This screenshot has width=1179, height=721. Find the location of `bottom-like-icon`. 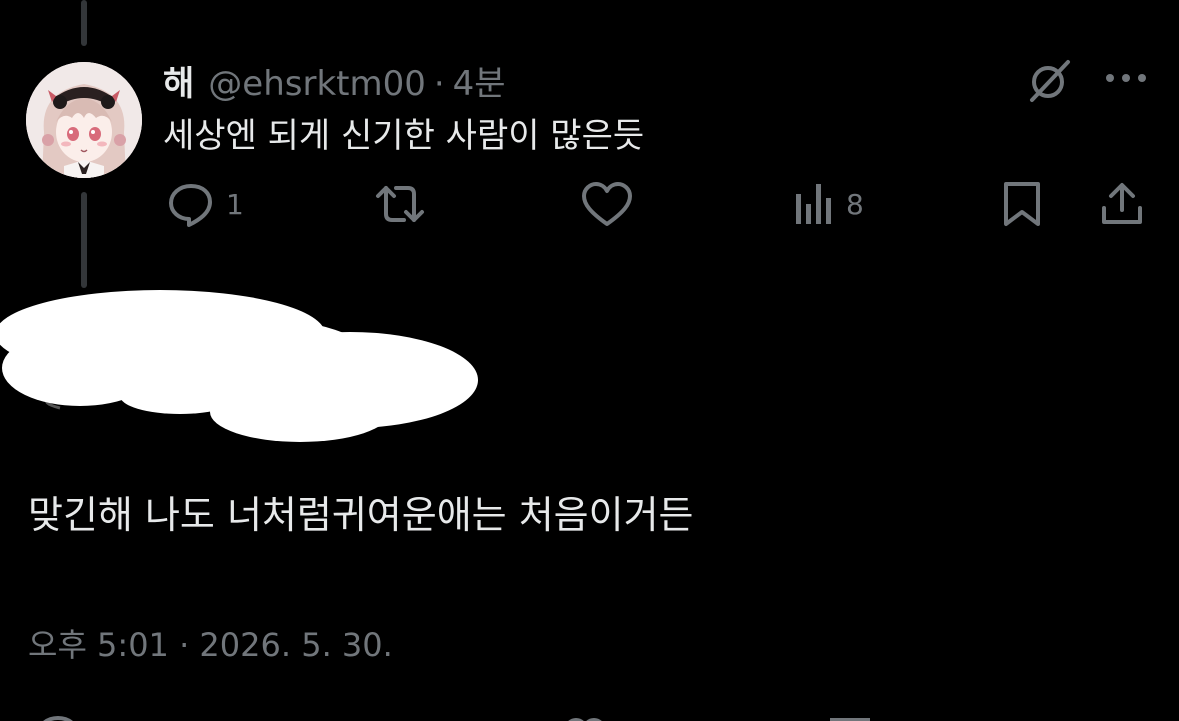

bottom-like-icon is located at coordinates (585, 712).